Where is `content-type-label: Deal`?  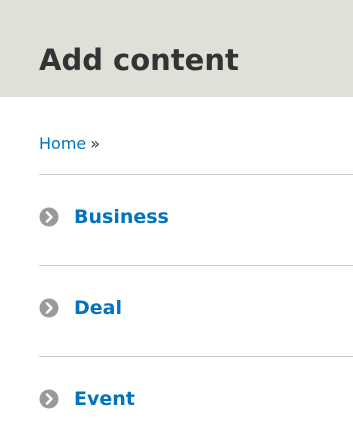
content-type-label: Deal is located at coordinates (98, 308).